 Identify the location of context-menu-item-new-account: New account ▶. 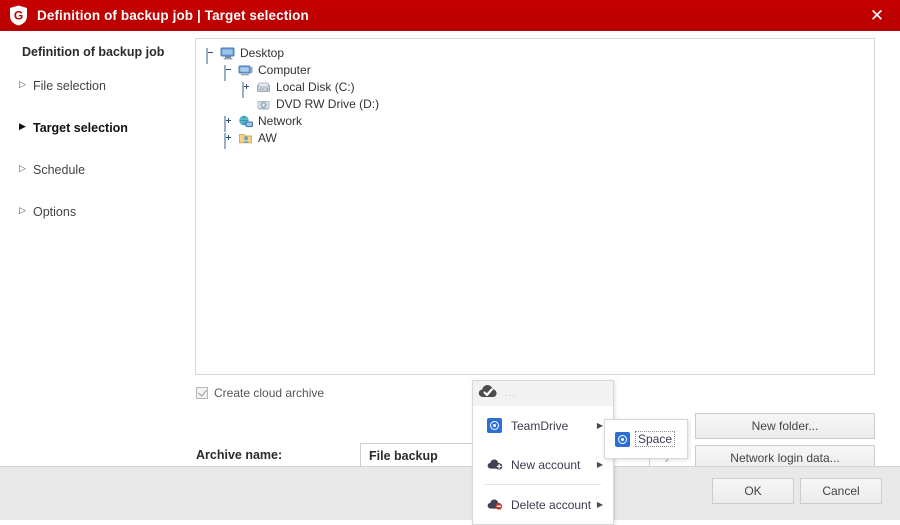
(543, 464).